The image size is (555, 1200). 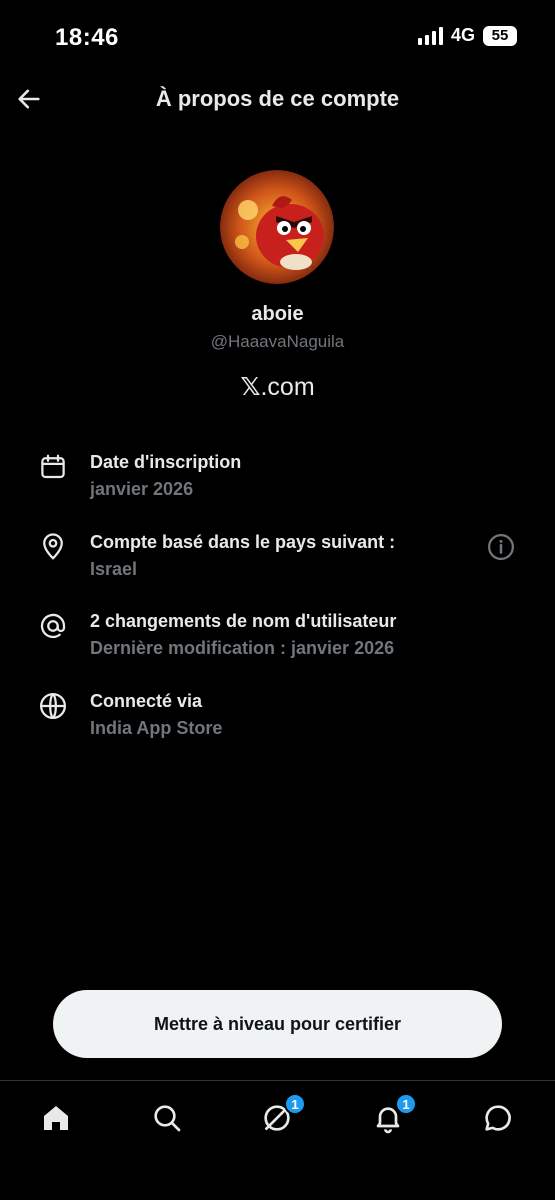 I want to click on status-bar: 18:46 4G 55, so click(x=277, y=35).